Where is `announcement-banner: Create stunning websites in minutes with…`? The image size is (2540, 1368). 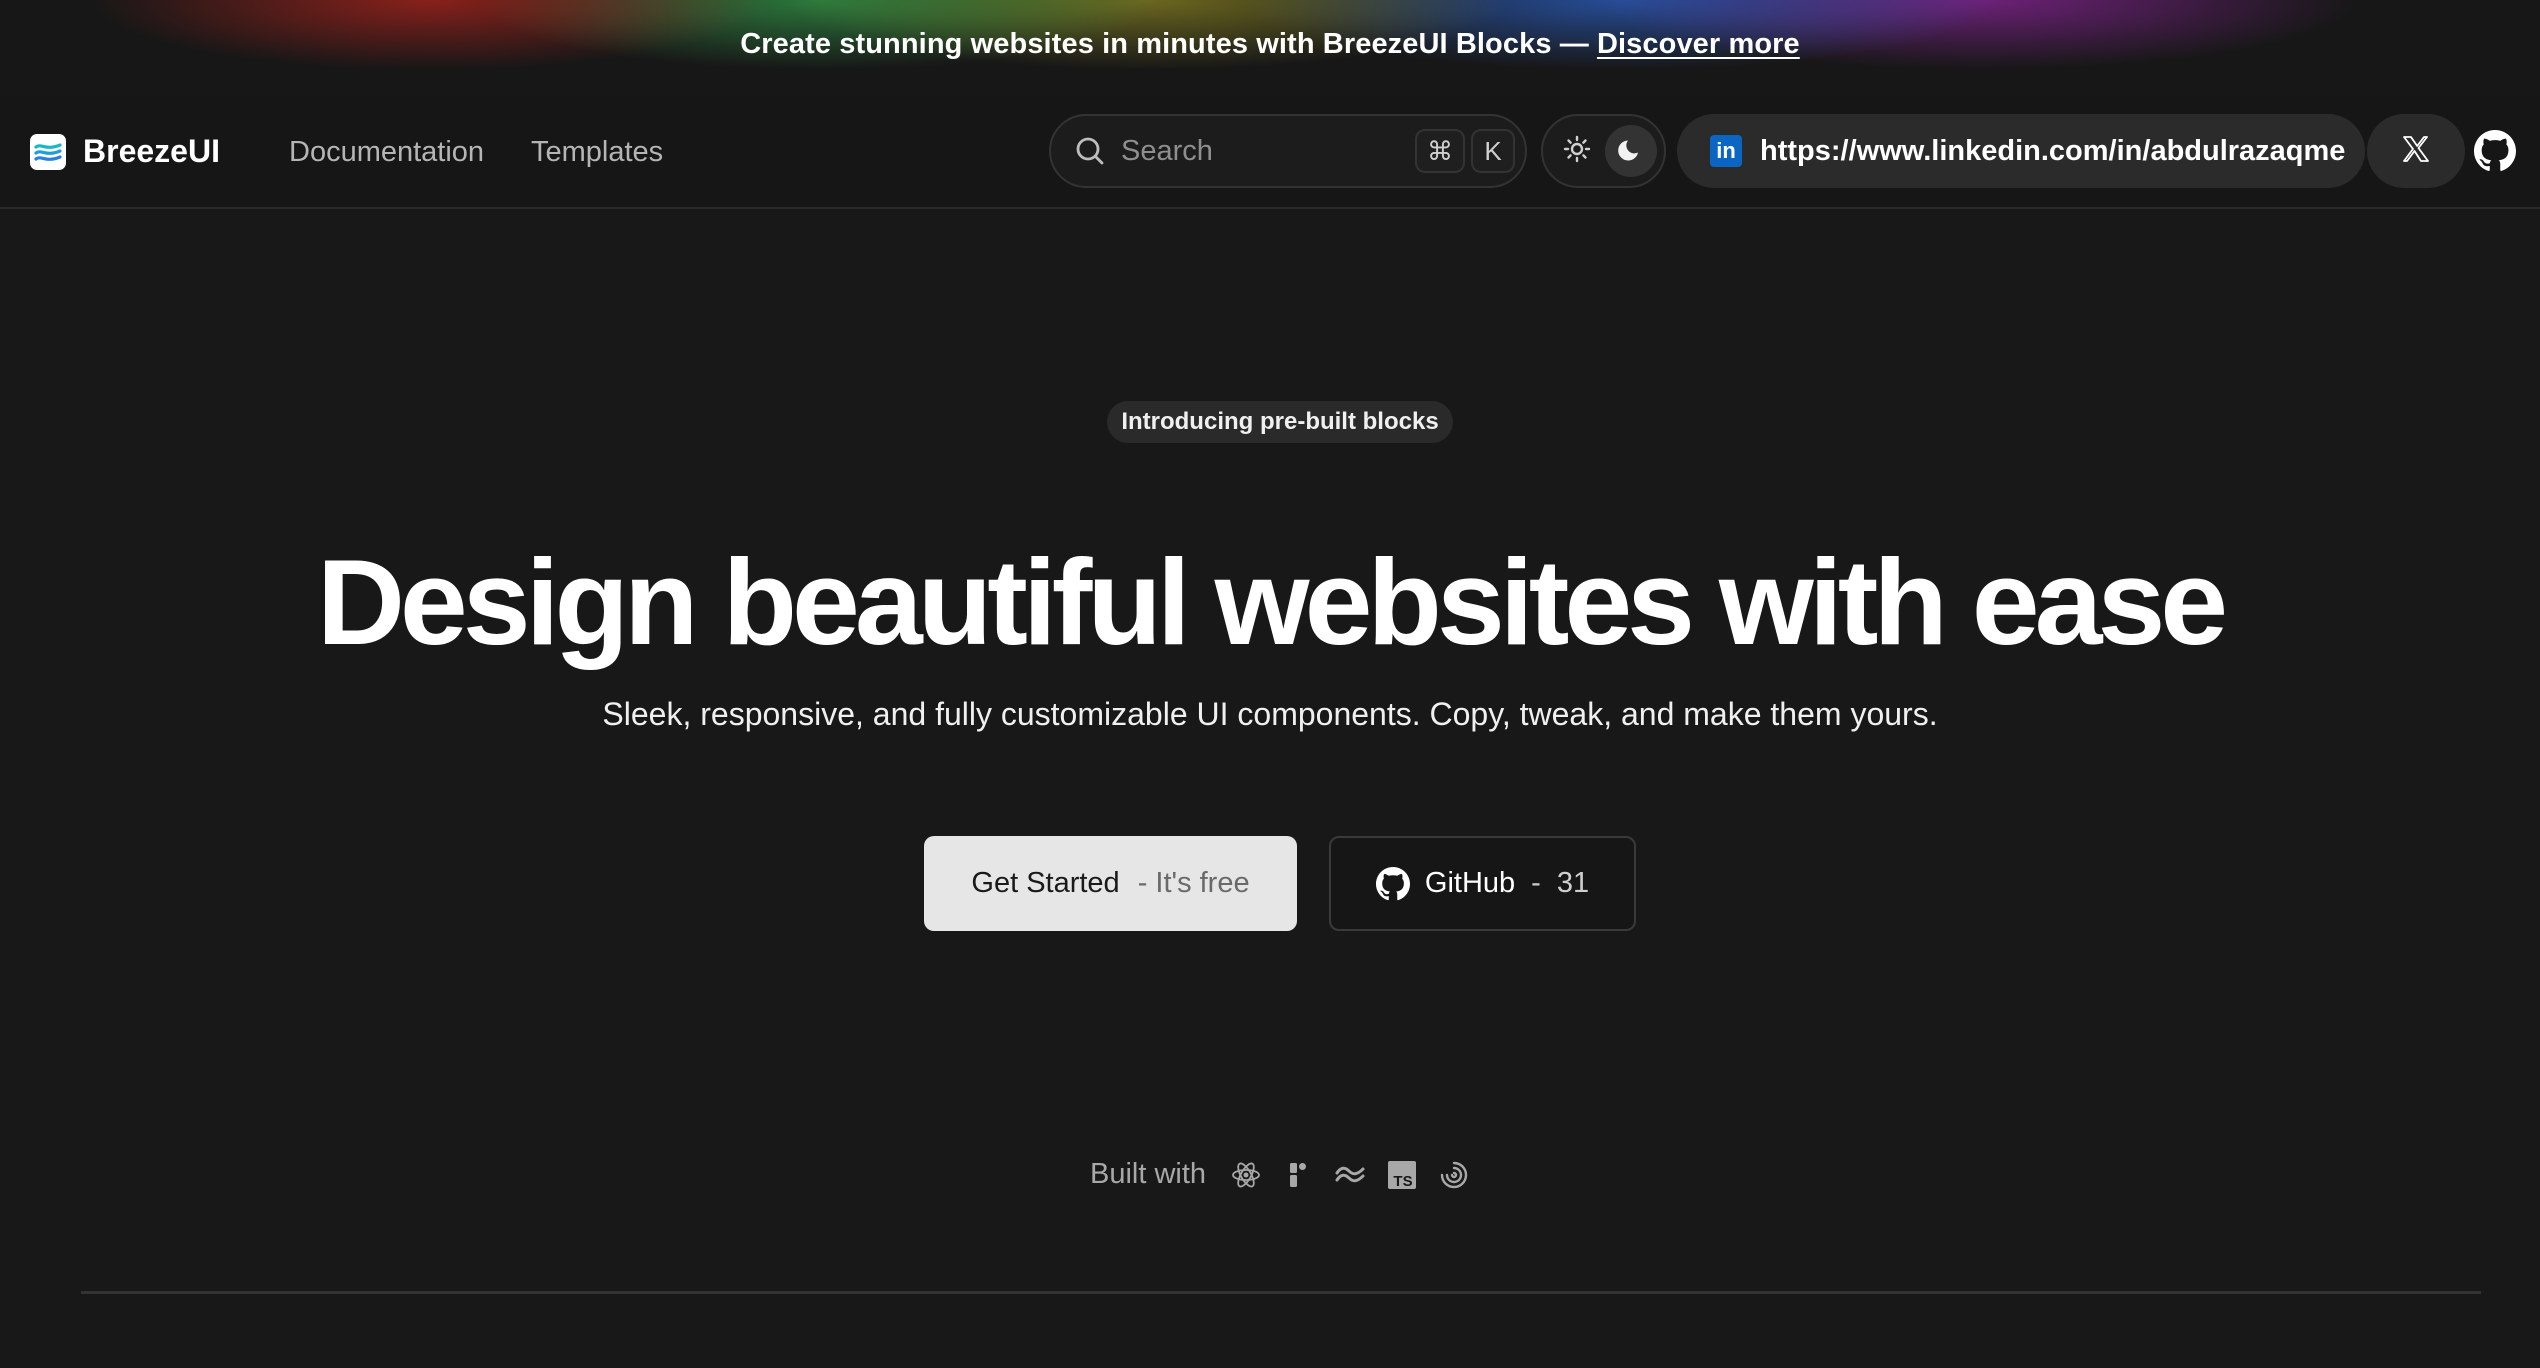 announcement-banner: Create stunning websites in minutes with… is located at coordinates (1270, 48).